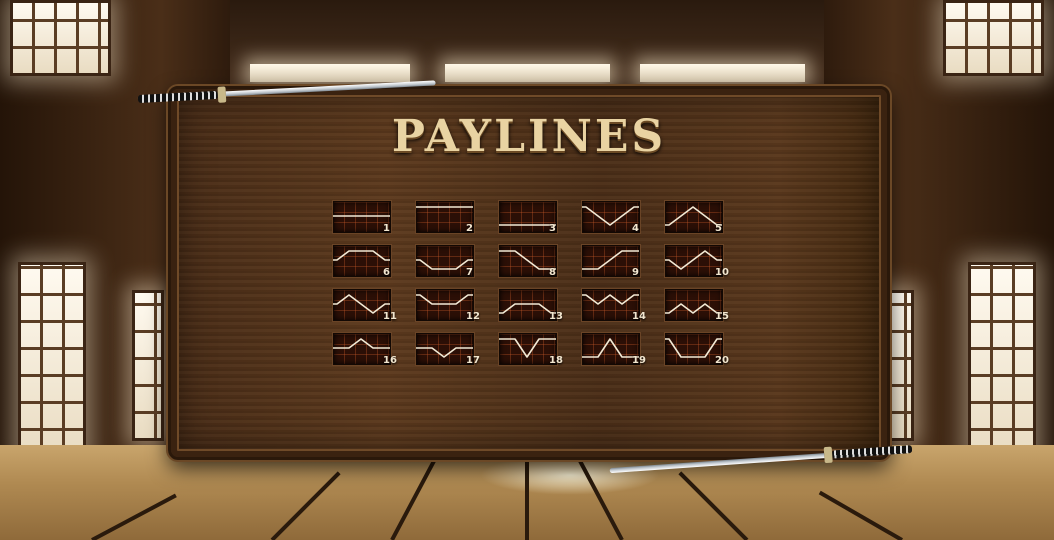 The width and height of the screenshot is (1054, 540). What do you see at coordinates (386, 228) in the screenshot?
I see `payline-number: 1` at bounding box center [386, 228].